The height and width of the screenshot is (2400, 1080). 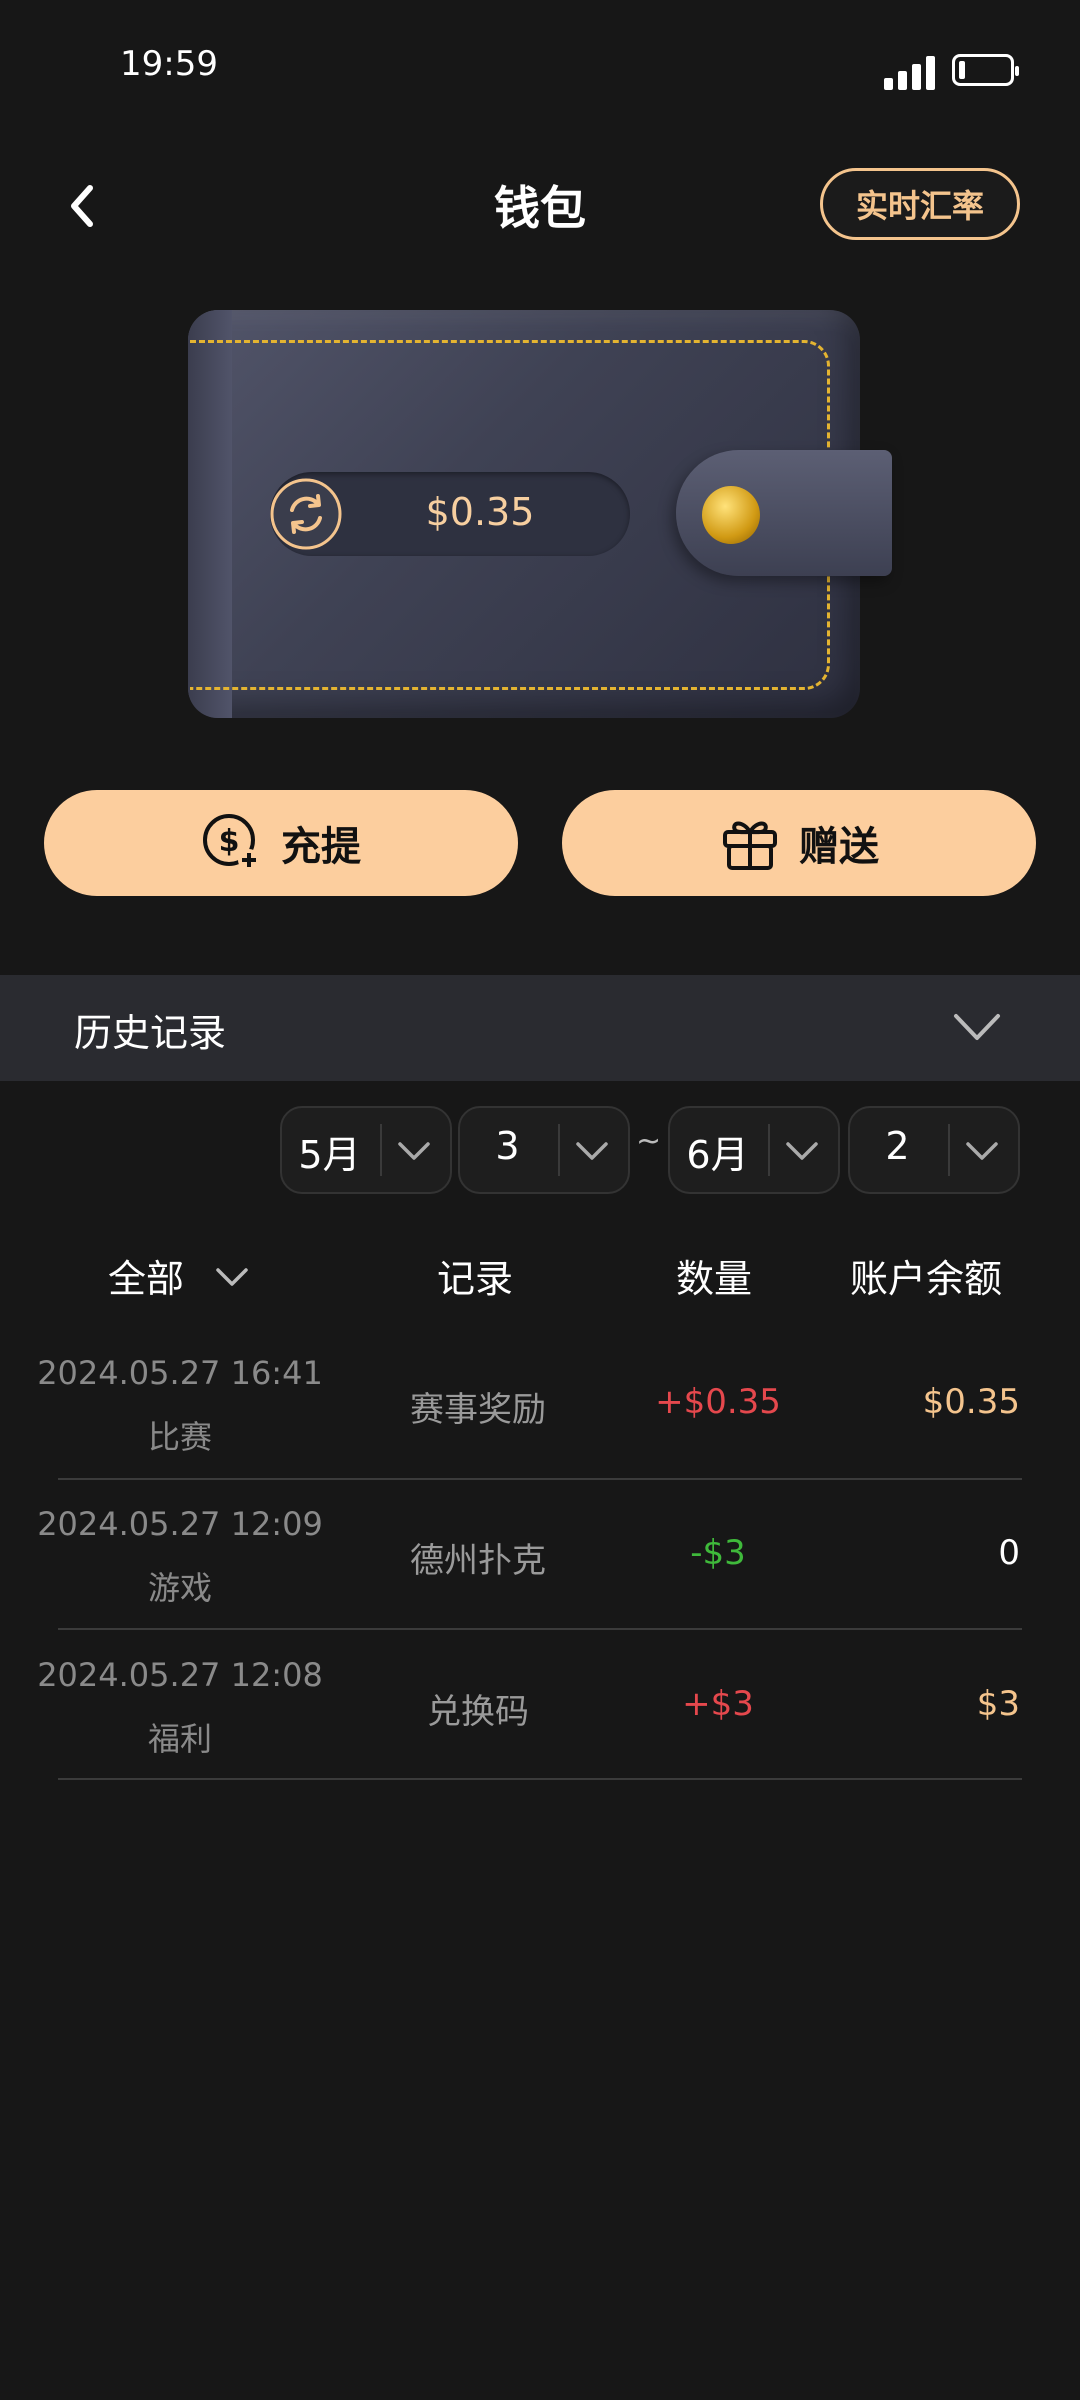 I want to click on row-category: 福利, so click(x=179, y=1739).